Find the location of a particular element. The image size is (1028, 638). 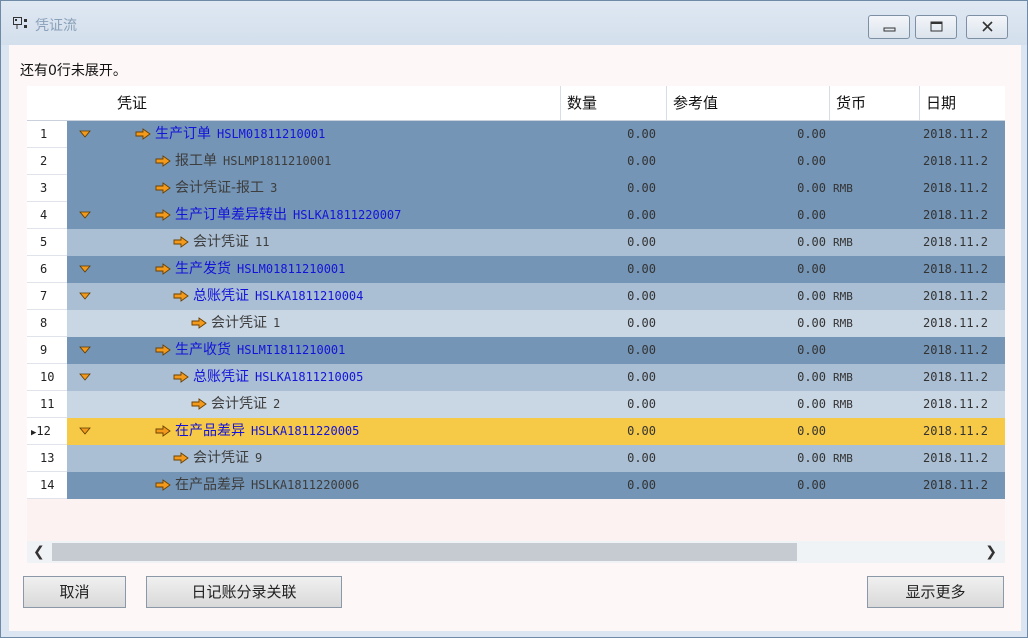

voucher-cell: 会计凭证-报工 3 is located at coordinates (216, 188).